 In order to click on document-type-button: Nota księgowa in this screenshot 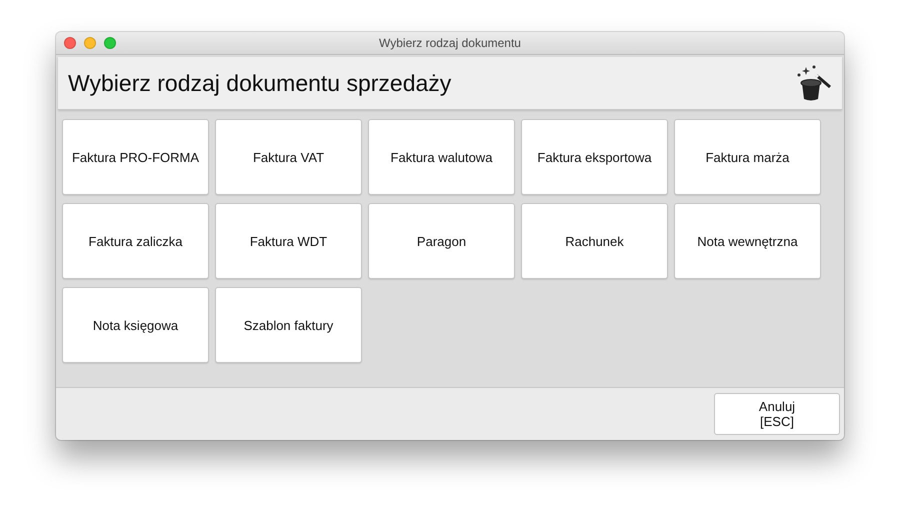, I will do `click(135, 325)`.